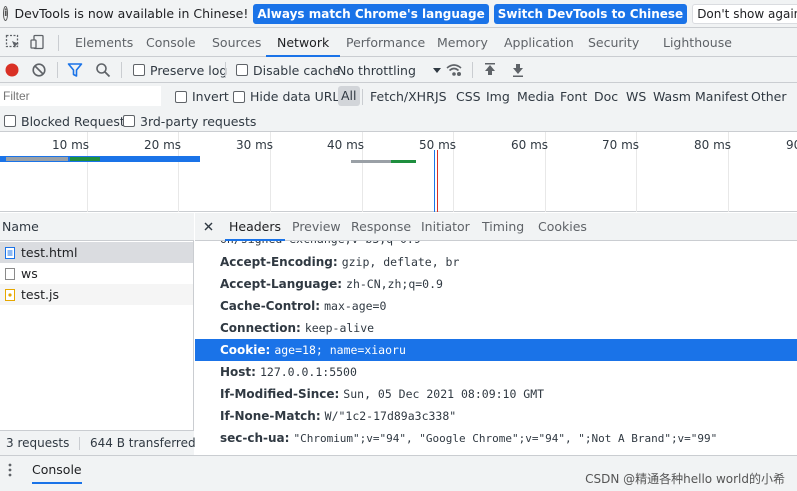 This screenshot has width=797, height=491. I want to click on script-icon, so click(10, 294).